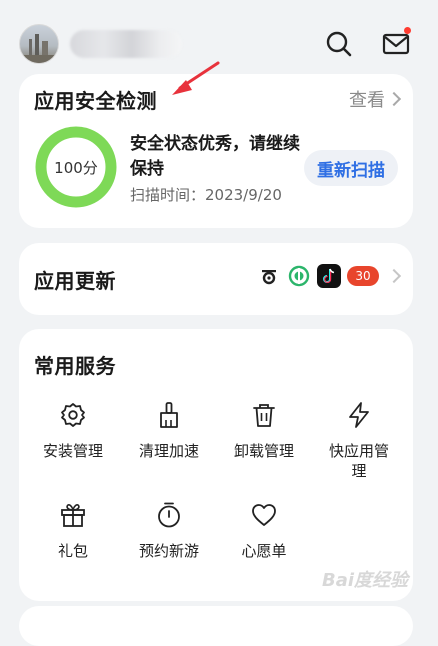 The height and width of the screenshot is (646, 438). Describe the element at coordinates (216, 279) in the screenshot. I see `app-updates-card: 应用更新 30` at that location.